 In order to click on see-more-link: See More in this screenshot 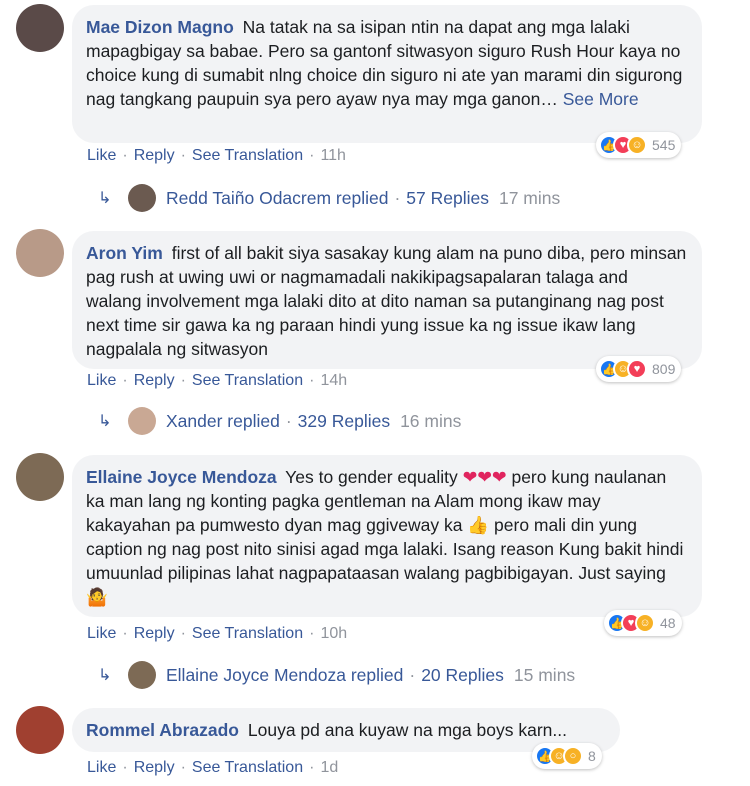, I will do `click(601, 99)`.